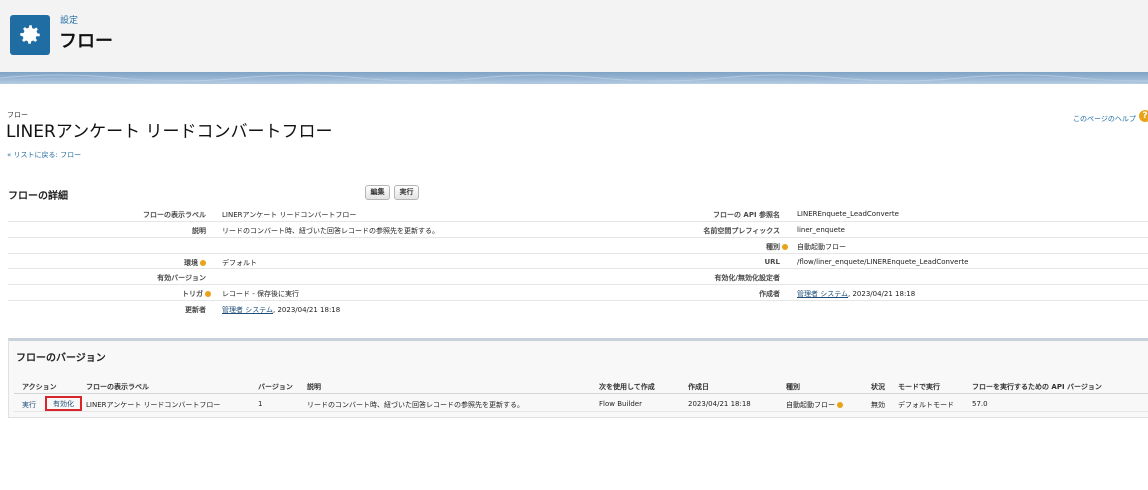  I want to click on api-name-label: フローの API 参照名, so click(746, 215).